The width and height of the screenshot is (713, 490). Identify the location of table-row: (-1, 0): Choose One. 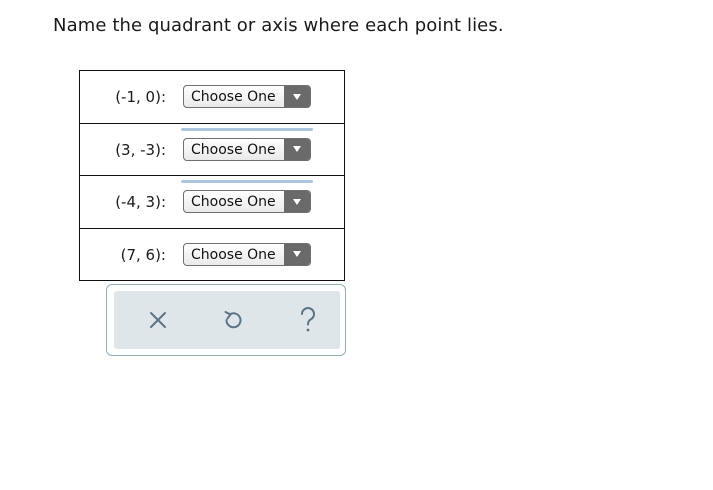
(212, 97).